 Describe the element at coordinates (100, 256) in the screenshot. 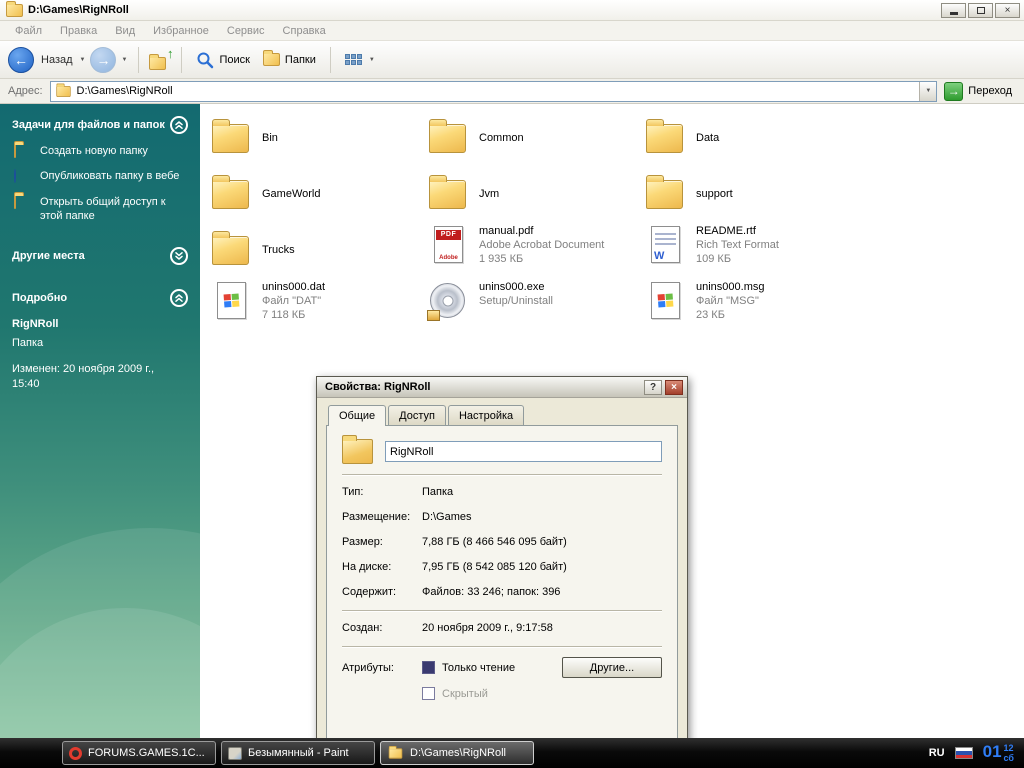

I see `other-places-header: Другие места` at that location.